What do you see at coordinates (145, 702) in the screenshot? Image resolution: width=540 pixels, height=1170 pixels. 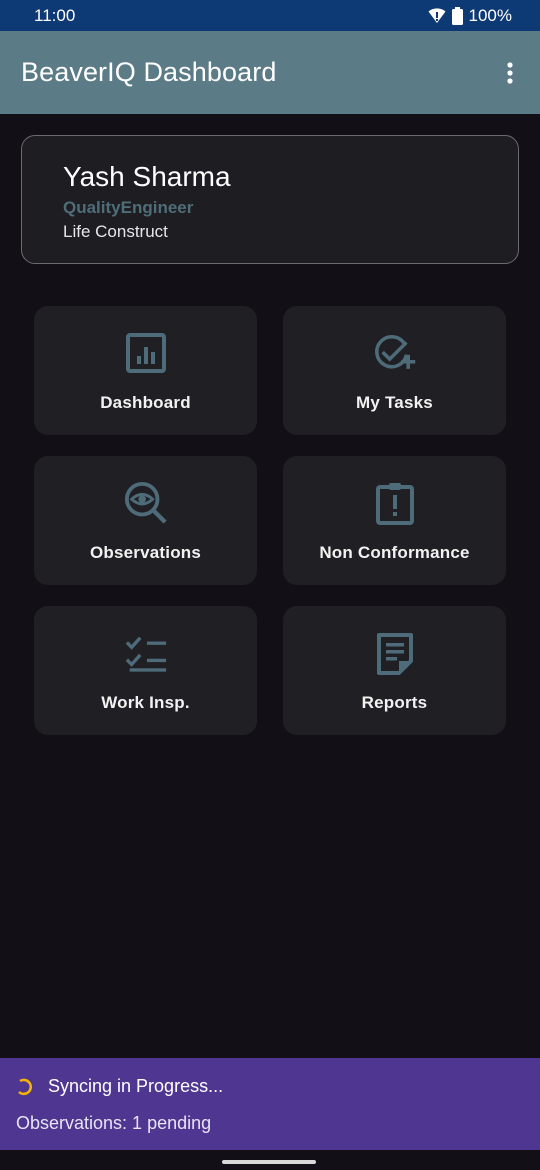 I see `tile-label: Work Insp.` at bounding box center [145, 702].